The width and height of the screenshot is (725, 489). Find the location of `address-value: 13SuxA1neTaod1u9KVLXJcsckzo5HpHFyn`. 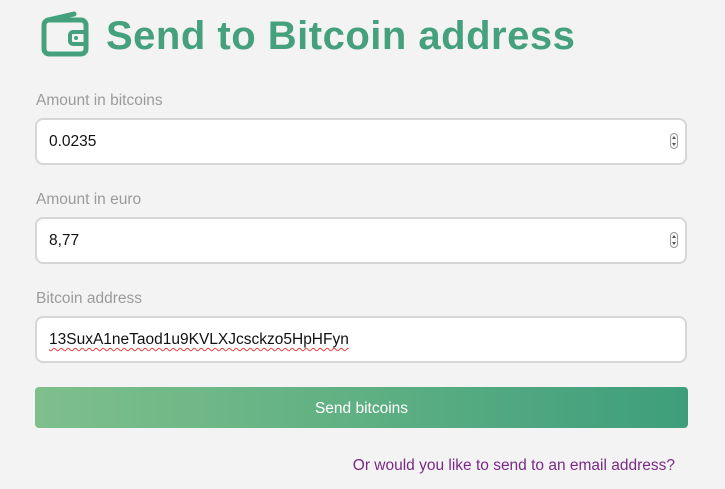

address-value: 13SuxA1neTaod1u9KVLXJcsckzo5HpHFyn is located at coordinates (199, 339).